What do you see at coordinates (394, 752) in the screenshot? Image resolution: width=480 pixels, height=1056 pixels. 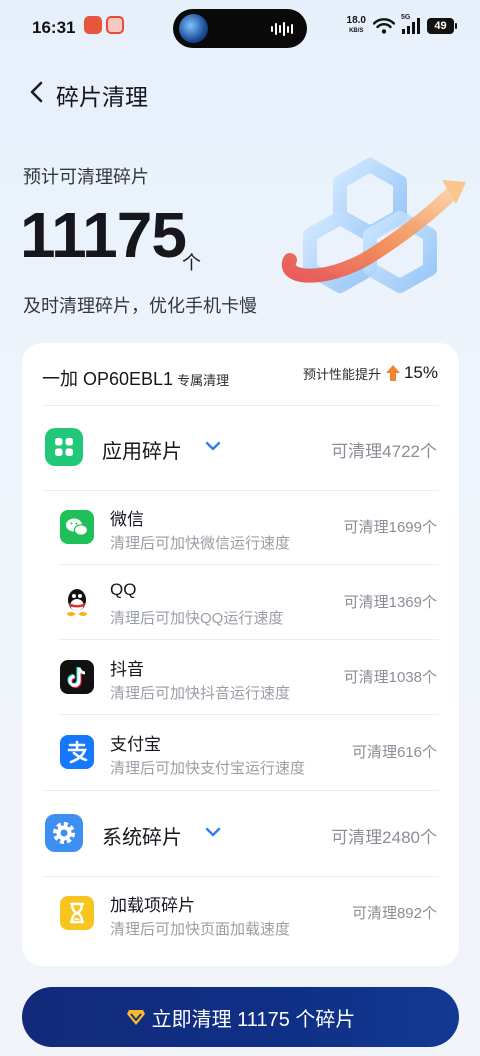 I see `item-amount: 可清理616个` at bounding box center [394, 752].